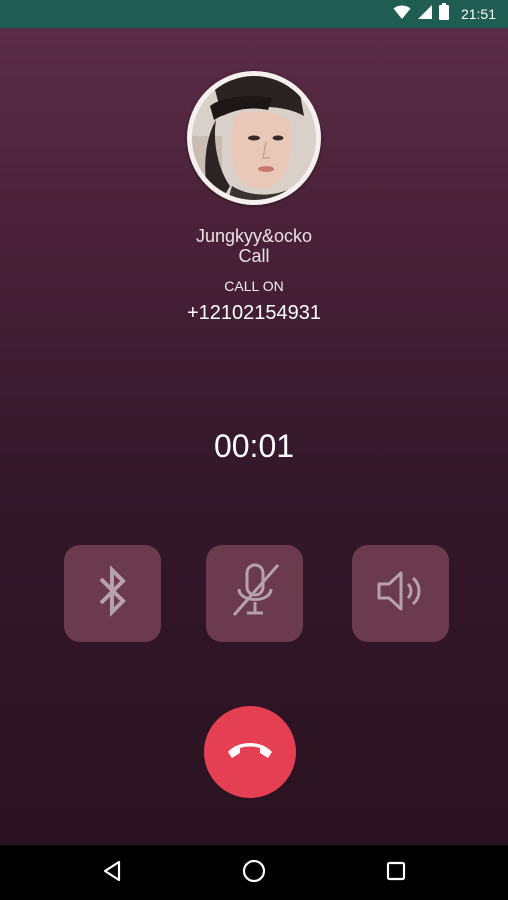 The height and width of the screenshot is (900, 508). What do you see at coordinates (402, 14) in the screenshot?
I see `wifi-icon` at bounding box center [402, 14].